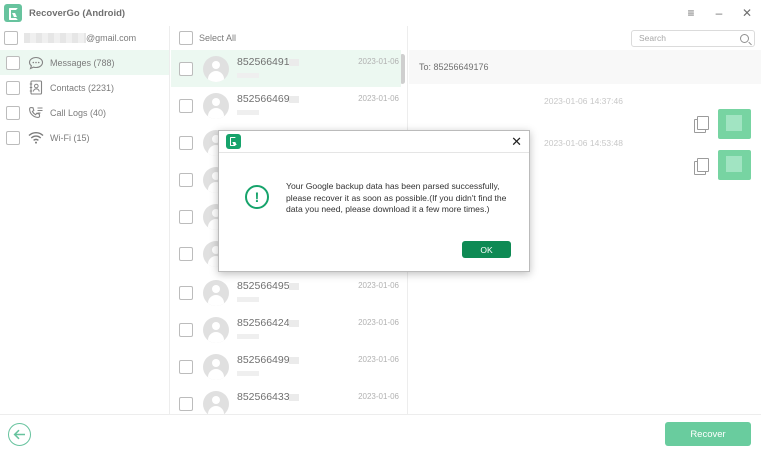 The height and width of the screenshot is (450, 761). I want to click on ok-button: OK, so click(486, 249).